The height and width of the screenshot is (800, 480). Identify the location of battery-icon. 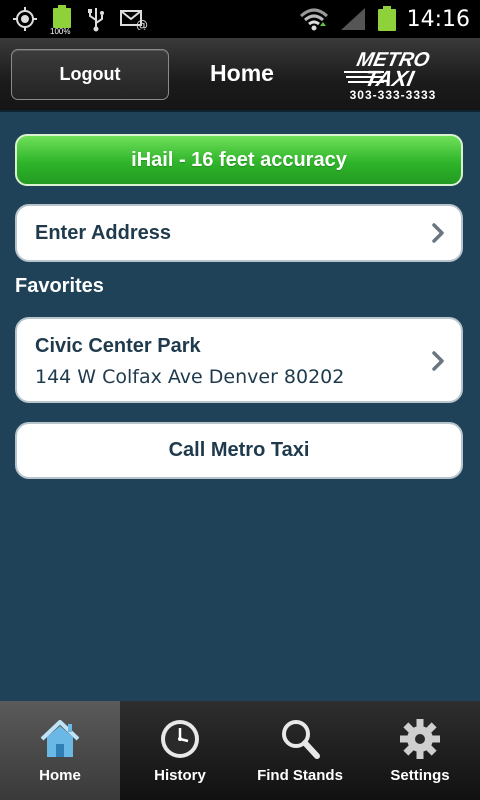
(386, 18).